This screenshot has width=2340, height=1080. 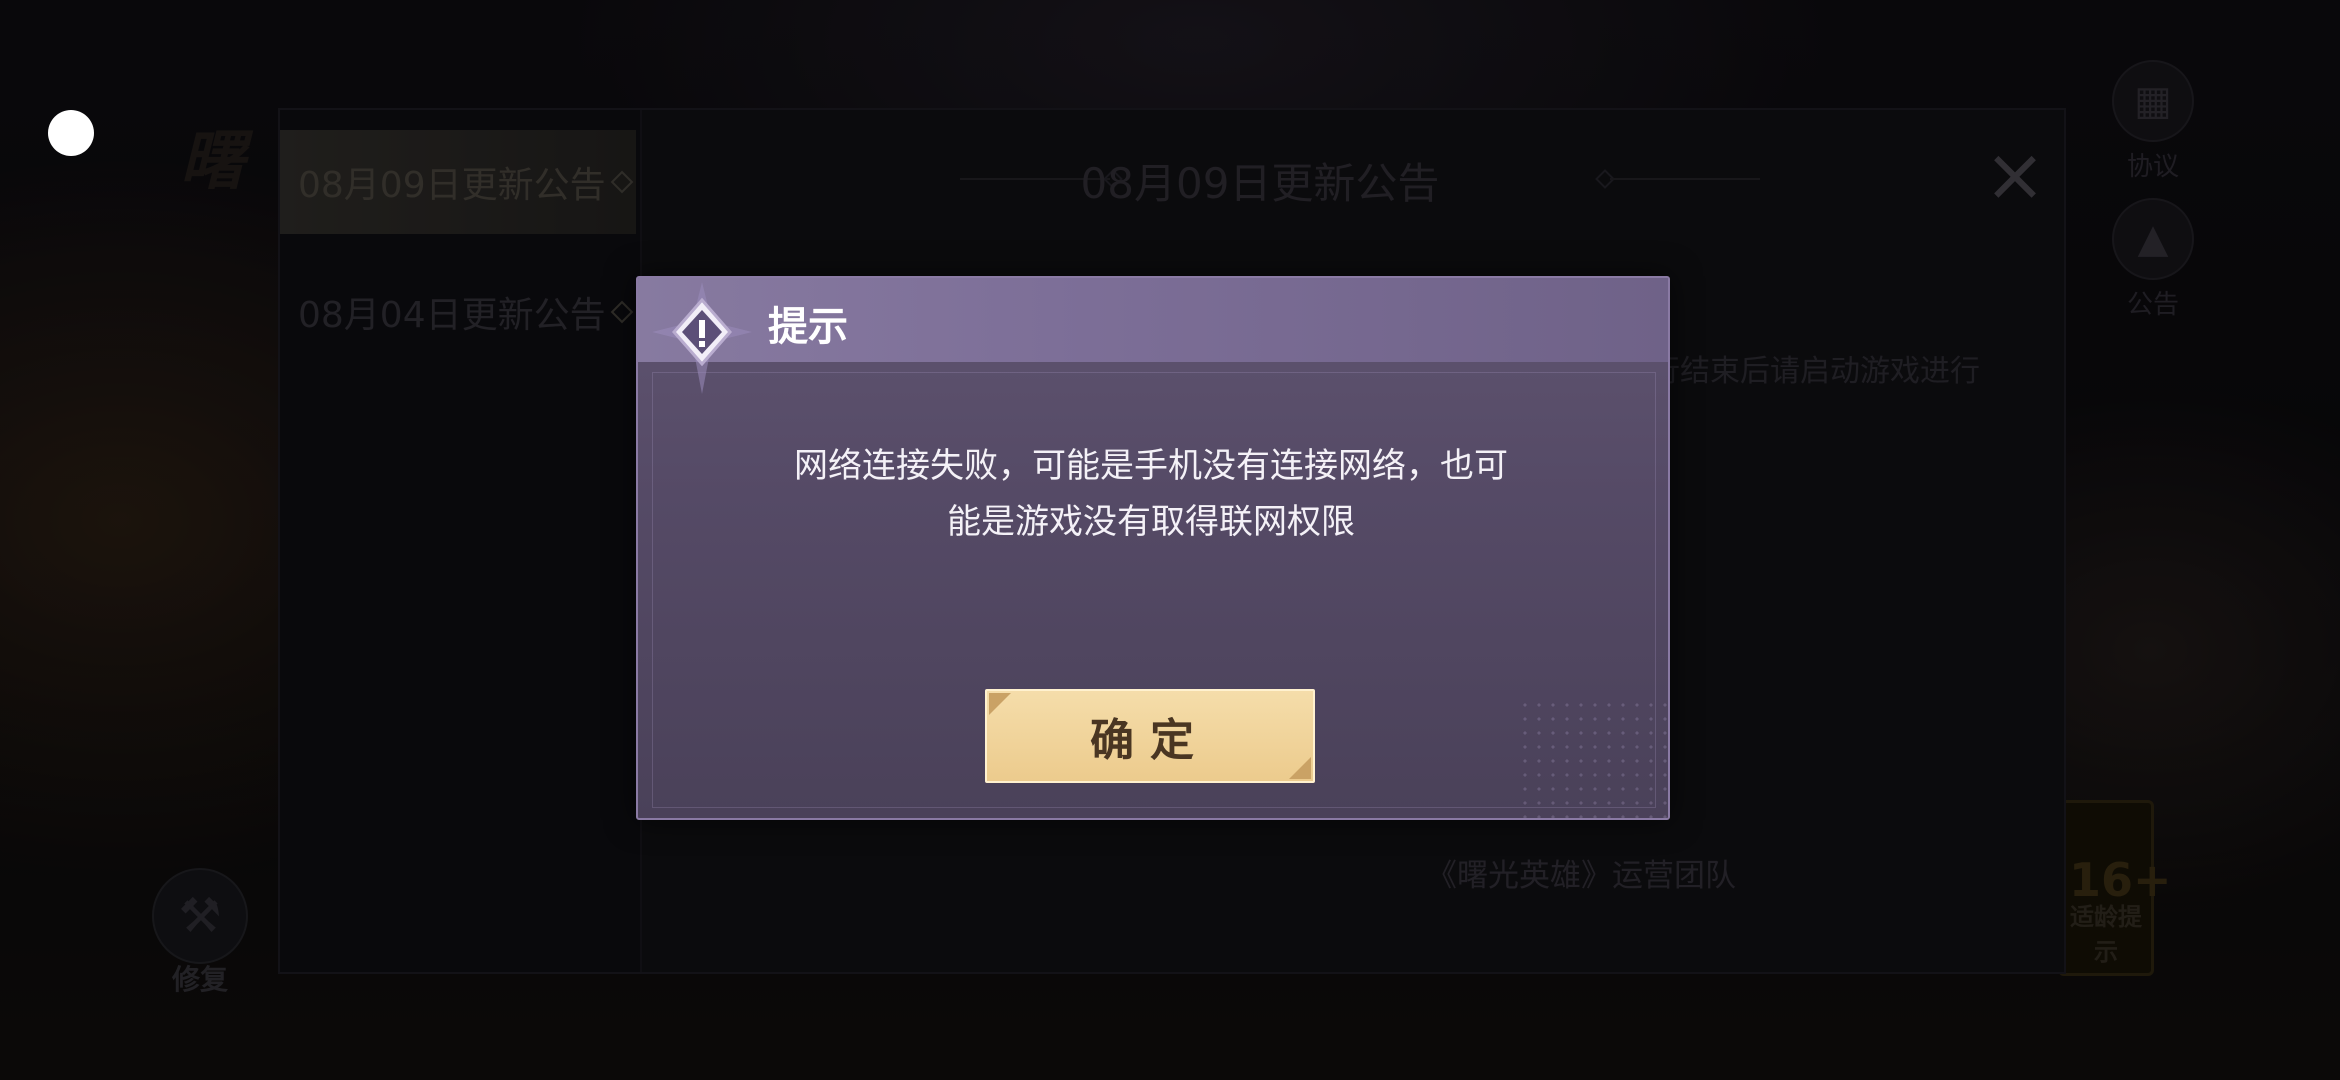 I want to click on confirm-button: 确定, so click(x=1150, y=736).